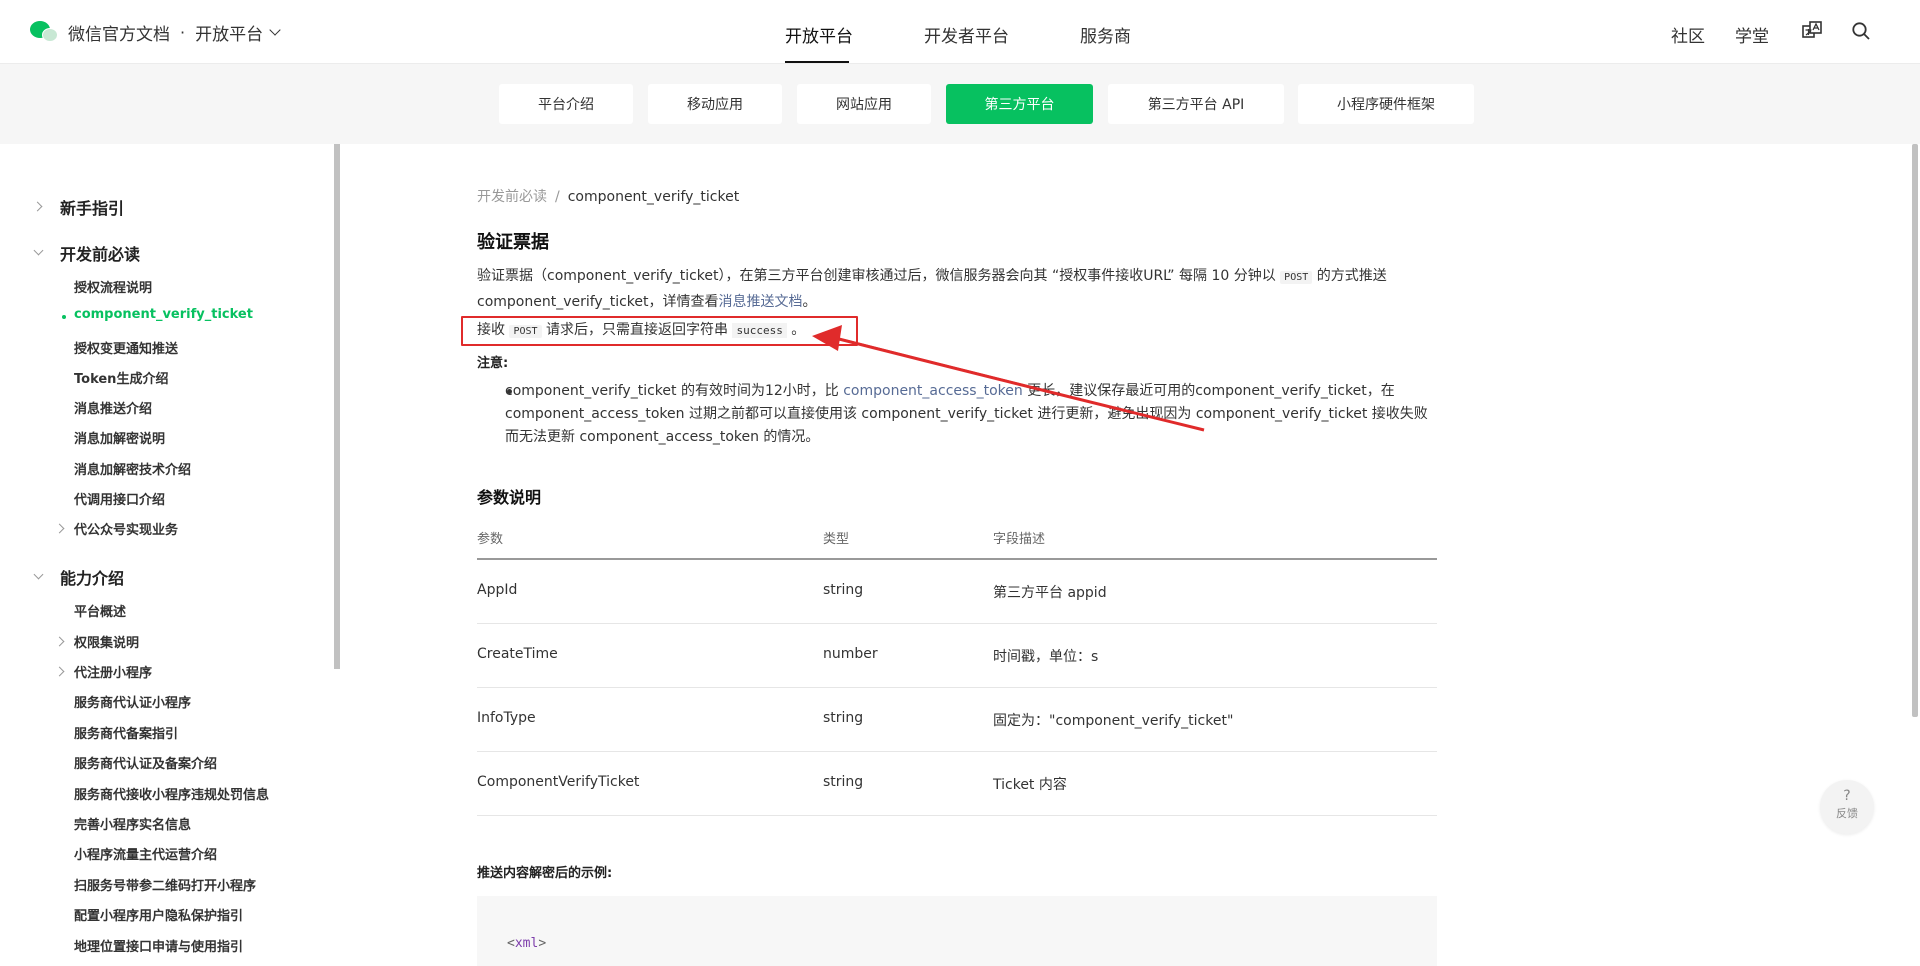 Image resolution: width=1920 pixels, height=966 pixels. What do you see at coordinates (1196, 104) in the screenshot?
I see `tab-third-party-api: 第三方平台 API` at bounding box center [1196, 104].